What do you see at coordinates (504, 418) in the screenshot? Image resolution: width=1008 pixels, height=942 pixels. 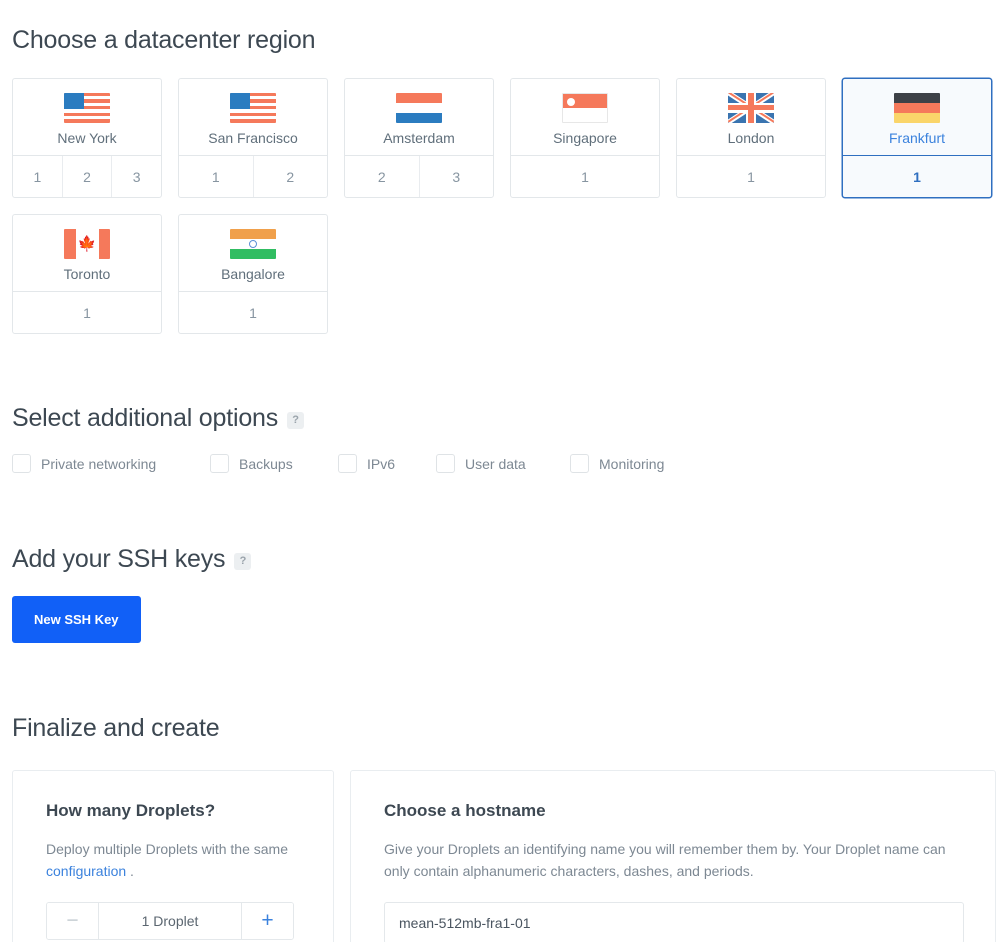 I see `options-section-title: Select additional options ?` at bounding box center [504, 418].